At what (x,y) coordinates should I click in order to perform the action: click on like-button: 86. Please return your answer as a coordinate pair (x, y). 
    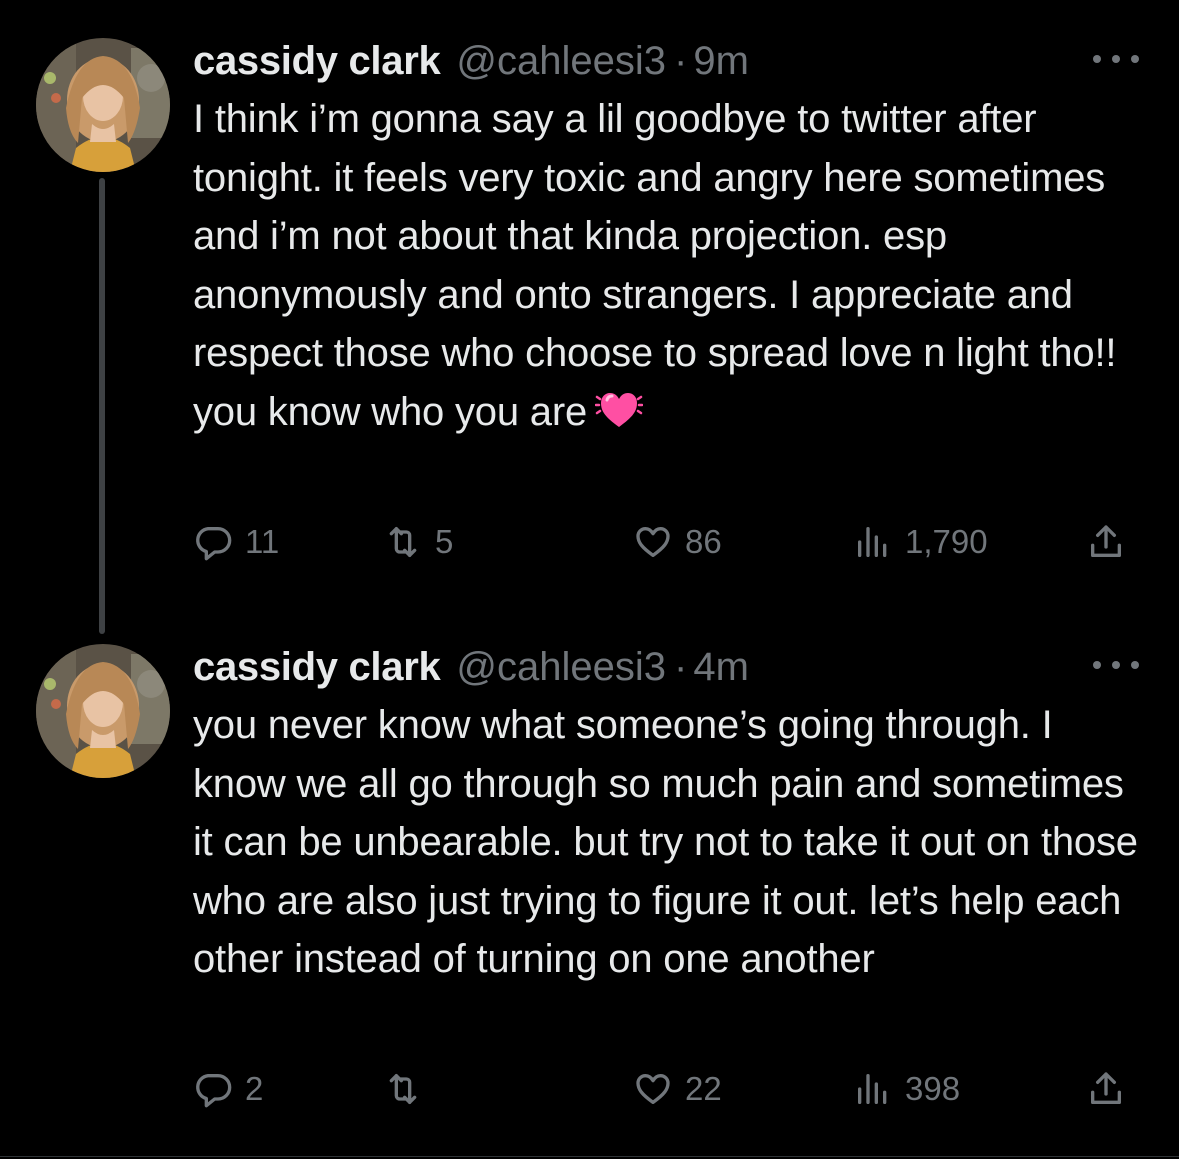
    Looking at the image, I should click on (677, 542).